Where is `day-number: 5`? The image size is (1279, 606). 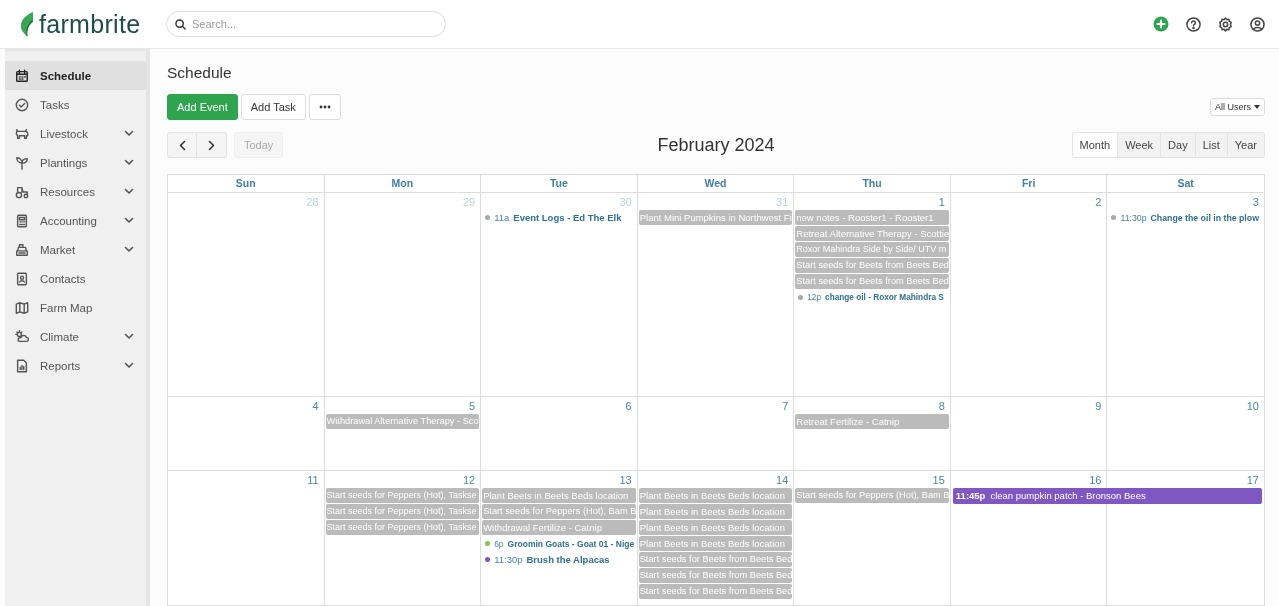 day-number: 5 is located at coordinates (472, 406).